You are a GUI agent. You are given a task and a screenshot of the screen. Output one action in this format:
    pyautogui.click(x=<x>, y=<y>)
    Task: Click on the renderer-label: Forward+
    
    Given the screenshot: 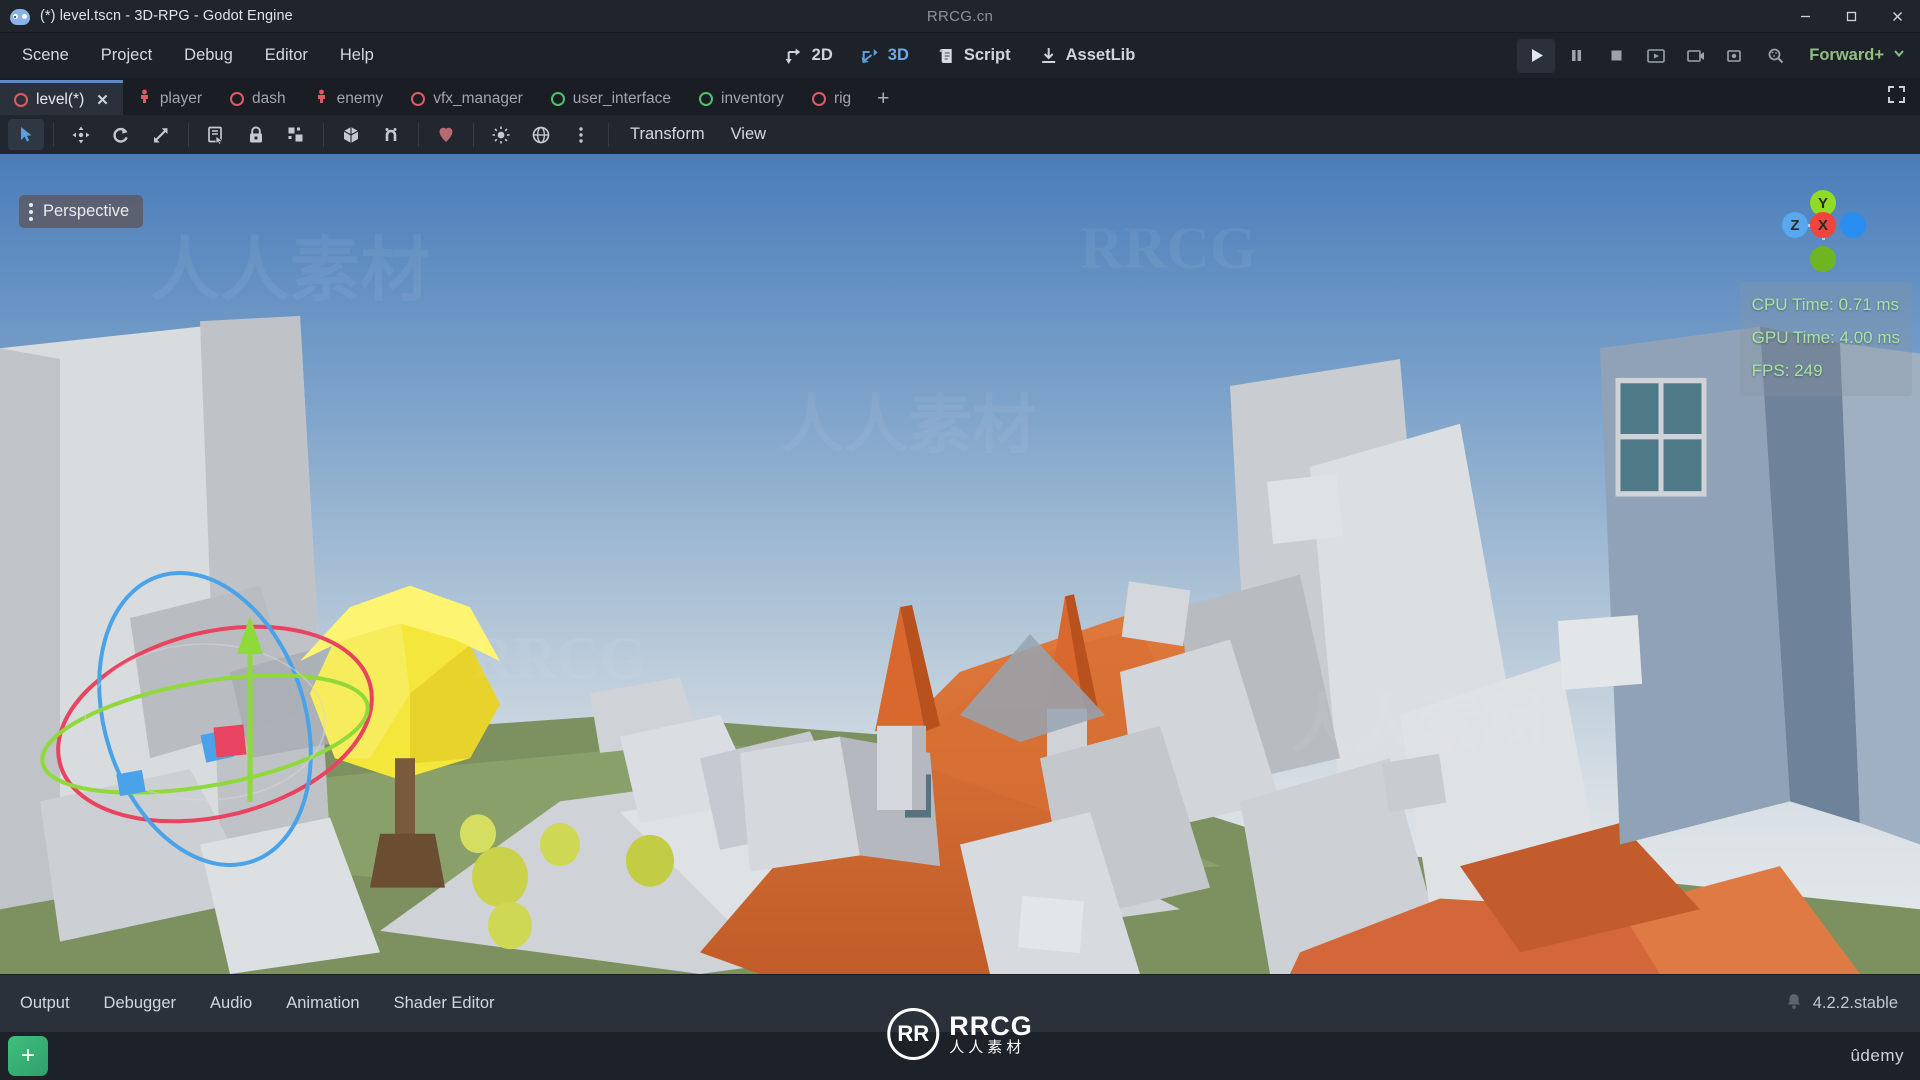 What is the action you would take?
    pyautogui.click(x=1846, y=55)
    